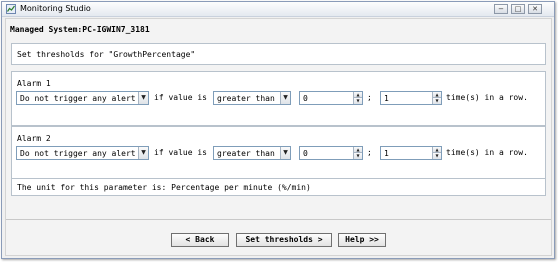 This screenshot has height=262, width=558. I want to click on alarm-1-operator-select: greater than ▼, so click(252, 98).